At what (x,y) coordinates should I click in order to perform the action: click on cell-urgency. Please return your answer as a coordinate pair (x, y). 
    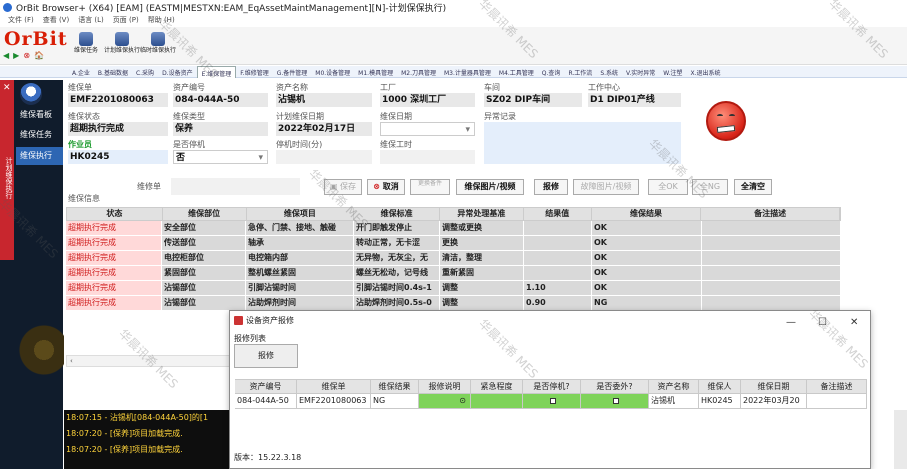
    Looking at the image, I should click on (497, 401).